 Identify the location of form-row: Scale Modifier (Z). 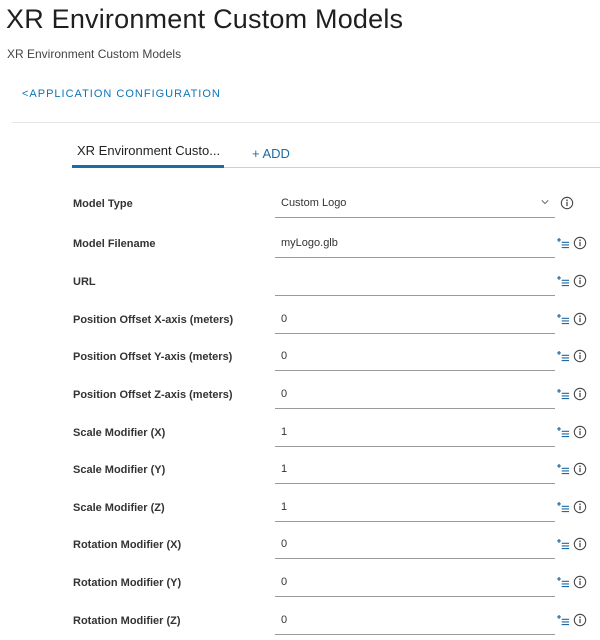
(300, 509).